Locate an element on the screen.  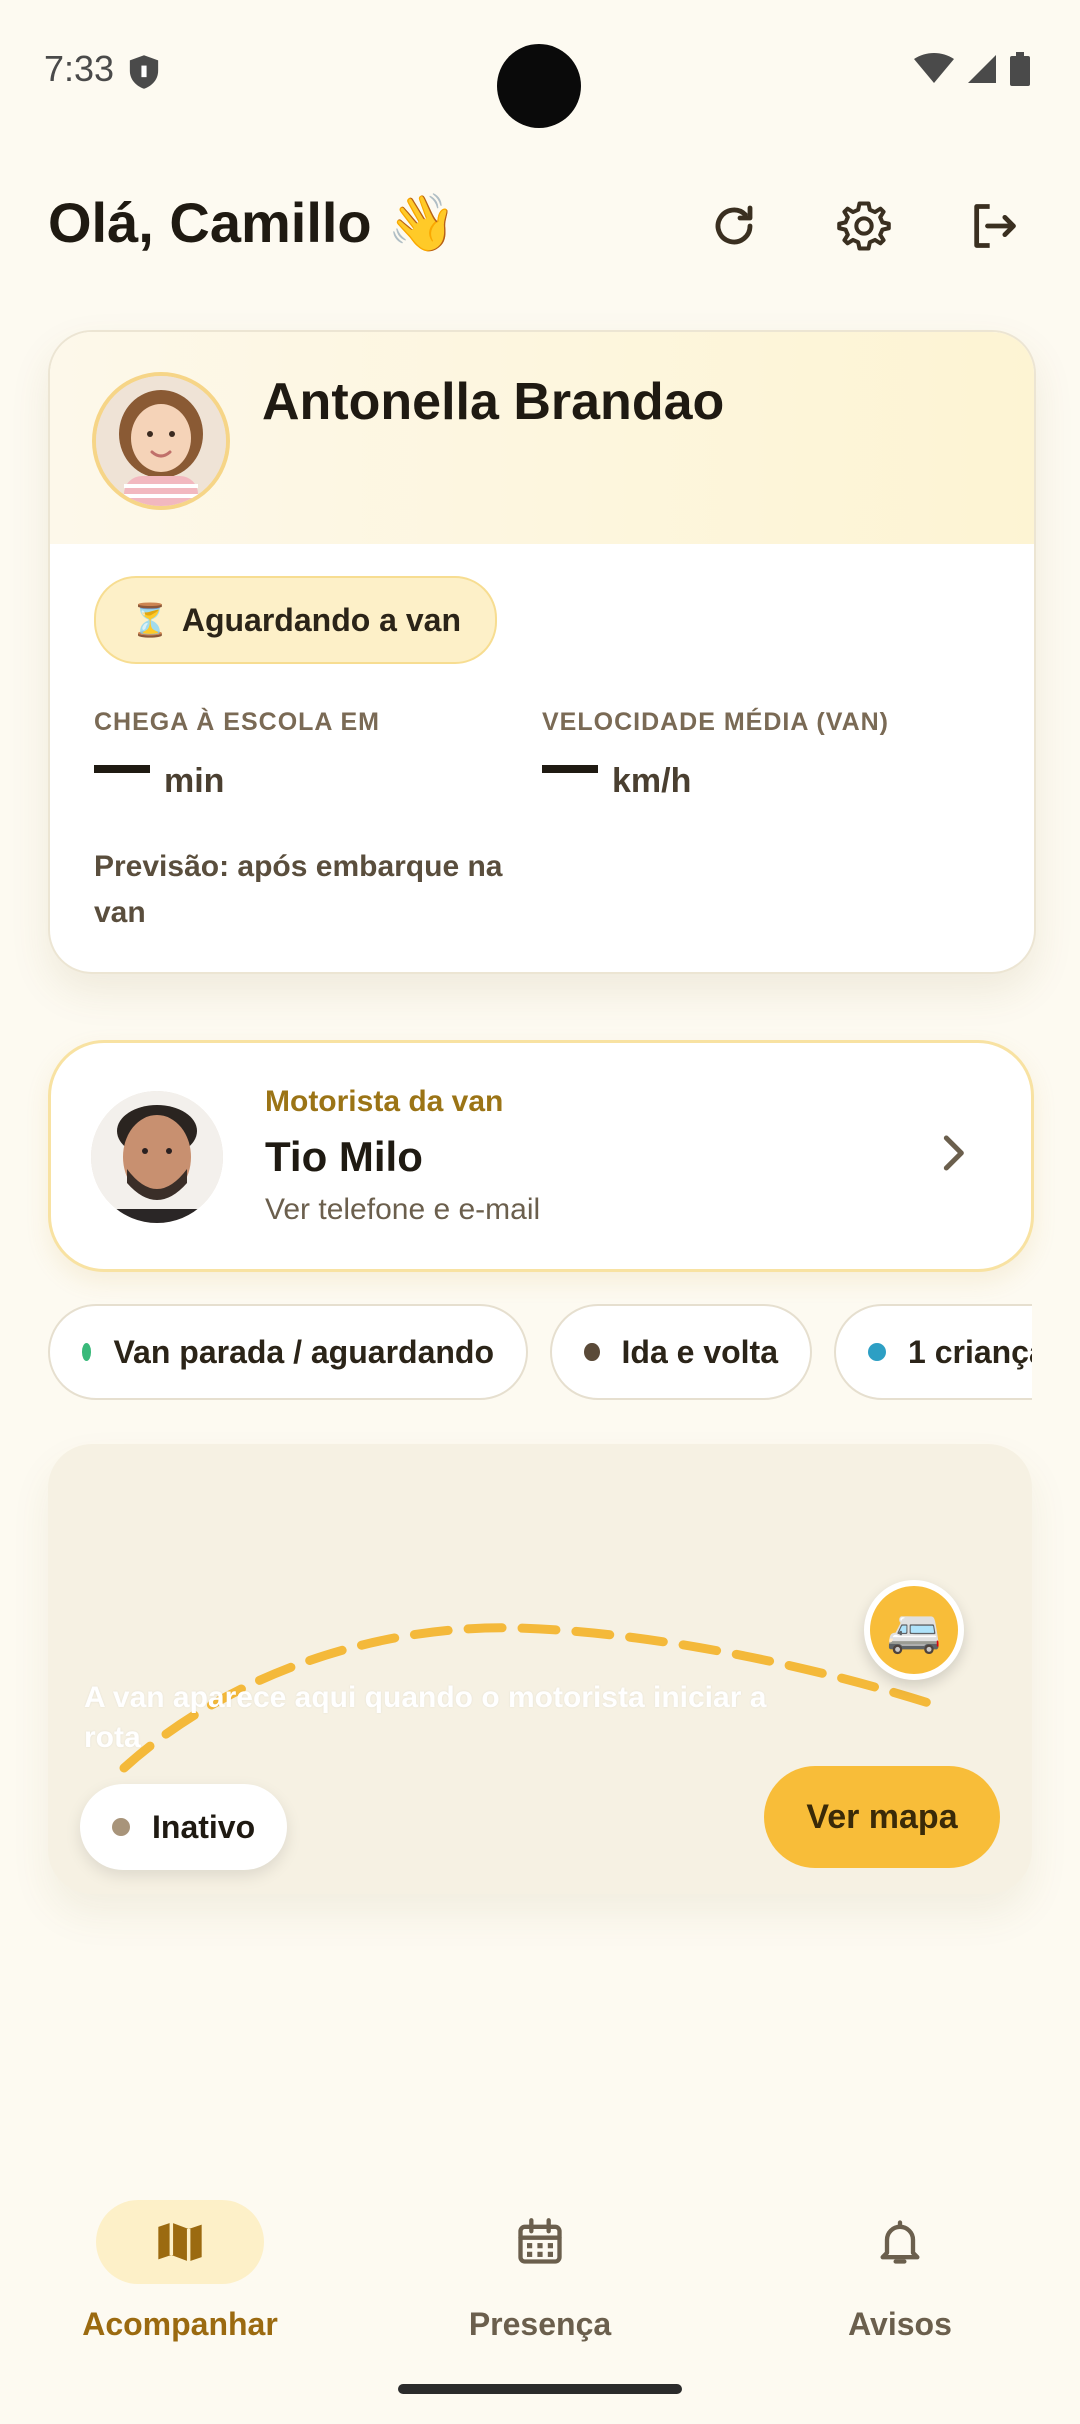
chevron-right-icon is located at coordinates (953, 1153).